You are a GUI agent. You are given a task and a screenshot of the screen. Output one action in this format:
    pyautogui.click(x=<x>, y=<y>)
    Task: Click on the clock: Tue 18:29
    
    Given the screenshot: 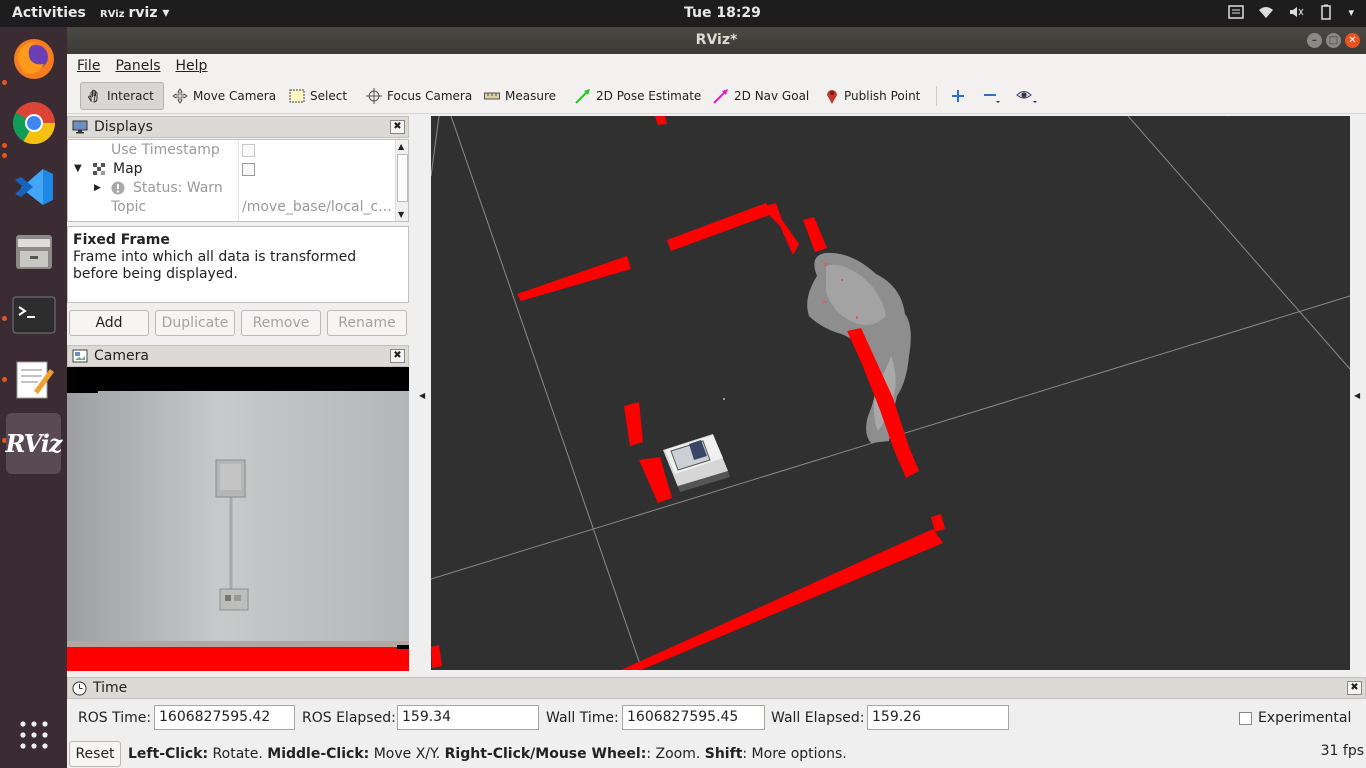 What is the action you would take?
    pyautogui.click(x=722, y=13)
    